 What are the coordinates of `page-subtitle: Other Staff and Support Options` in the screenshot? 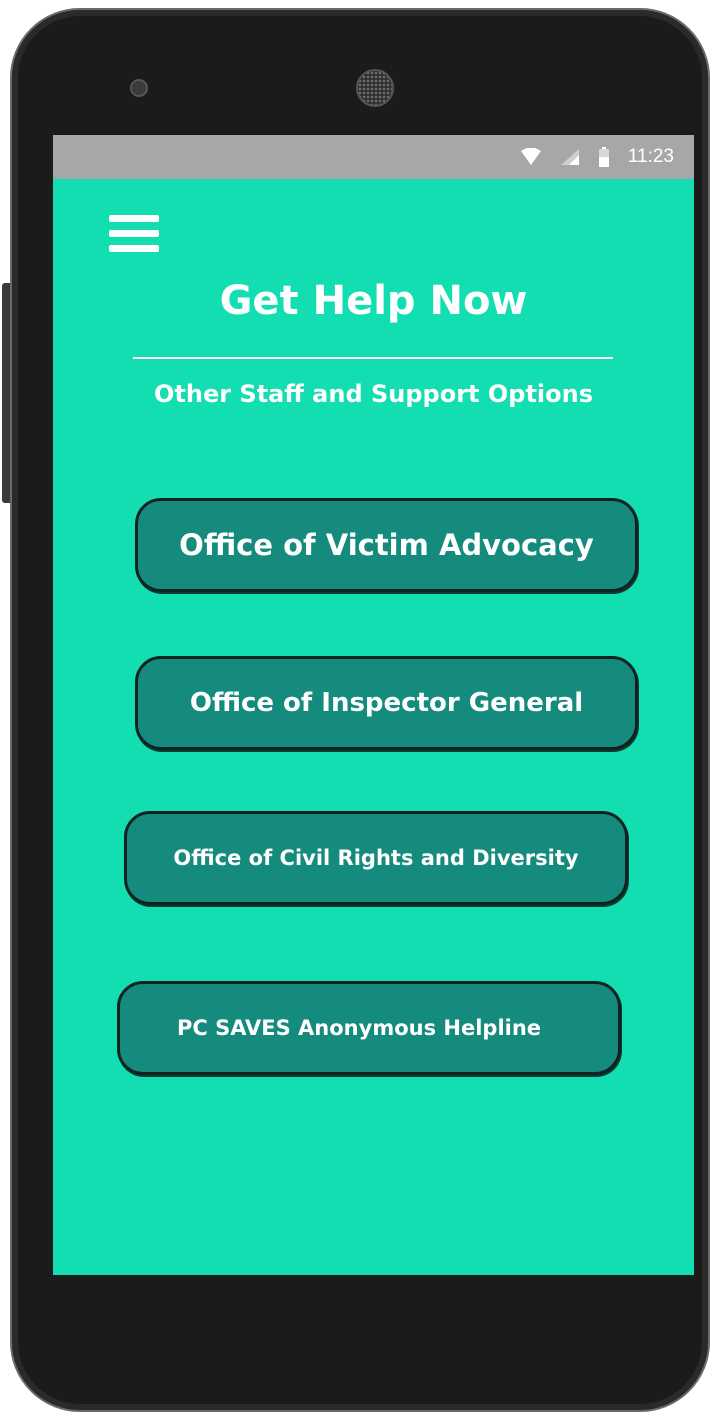 It's located at (373, 394).